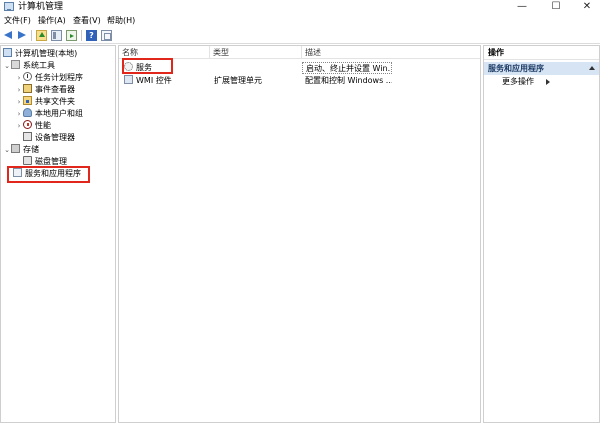 This screenshot has width=600, height=424. I want to click on column-header-type: 类型, so click(255, 52).